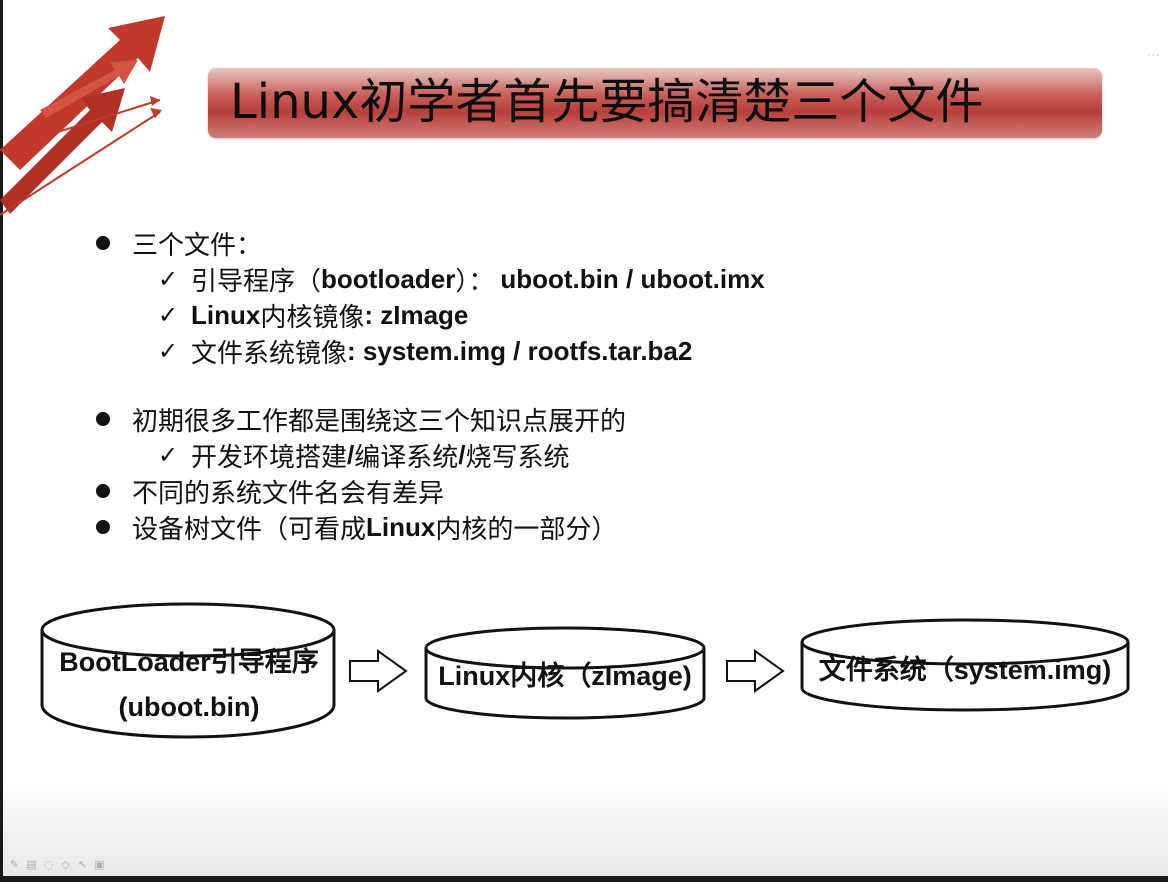 This screenshot has height=882, width=1168. I want to click on flow-arrow-2-icon, so click(755, 671).